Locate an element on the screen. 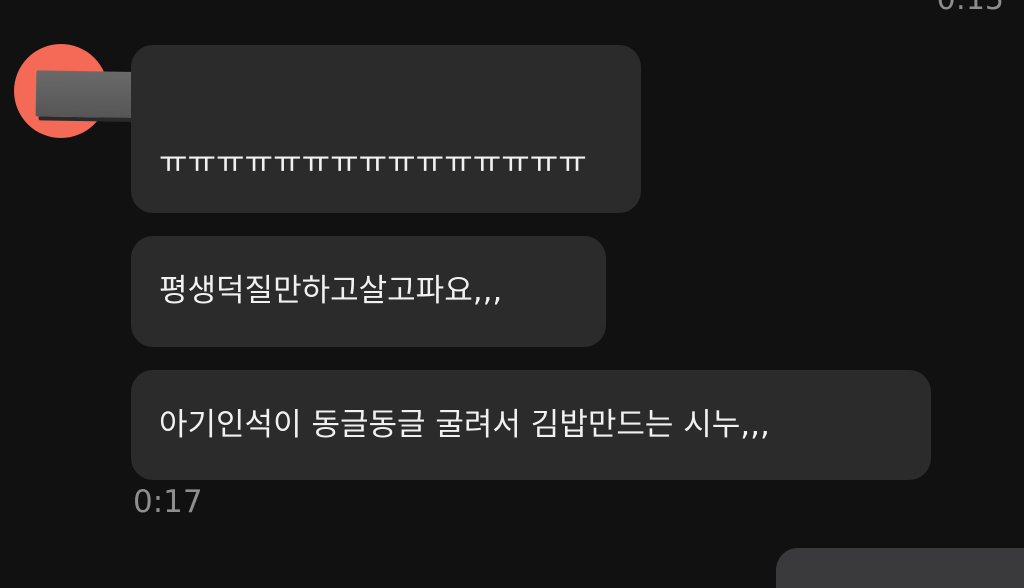 Image resolution: width=1024 pixels, height=588 pixels. previous-message-timestamp: 0:15 is located at coordinates (970, 8).